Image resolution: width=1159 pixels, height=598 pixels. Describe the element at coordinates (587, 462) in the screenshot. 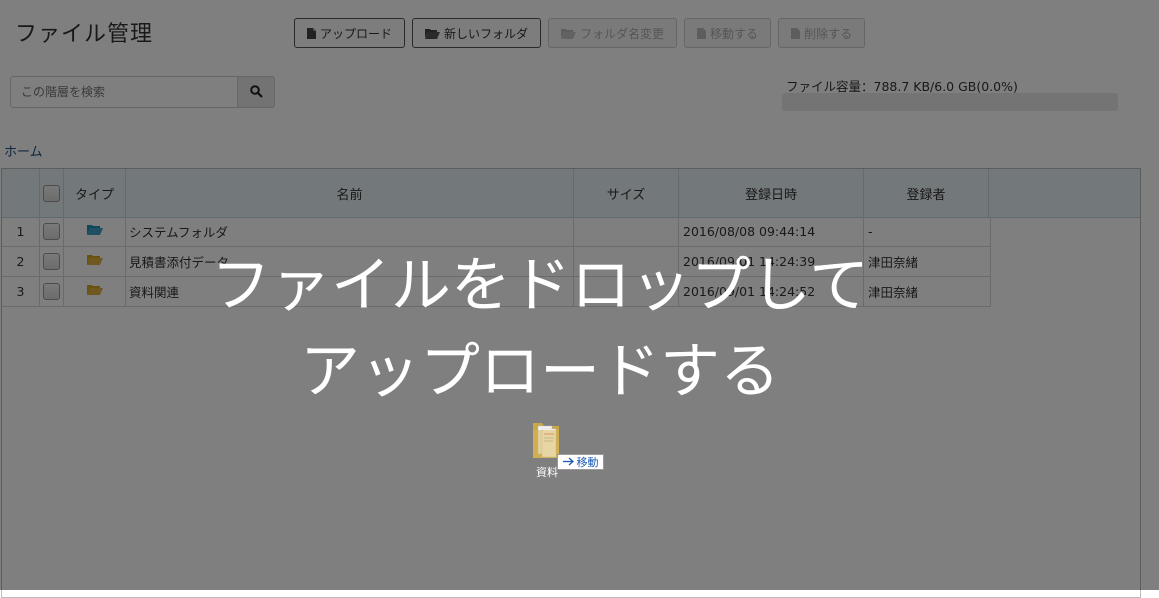

I see `move-badge-label: 移動` at that location.